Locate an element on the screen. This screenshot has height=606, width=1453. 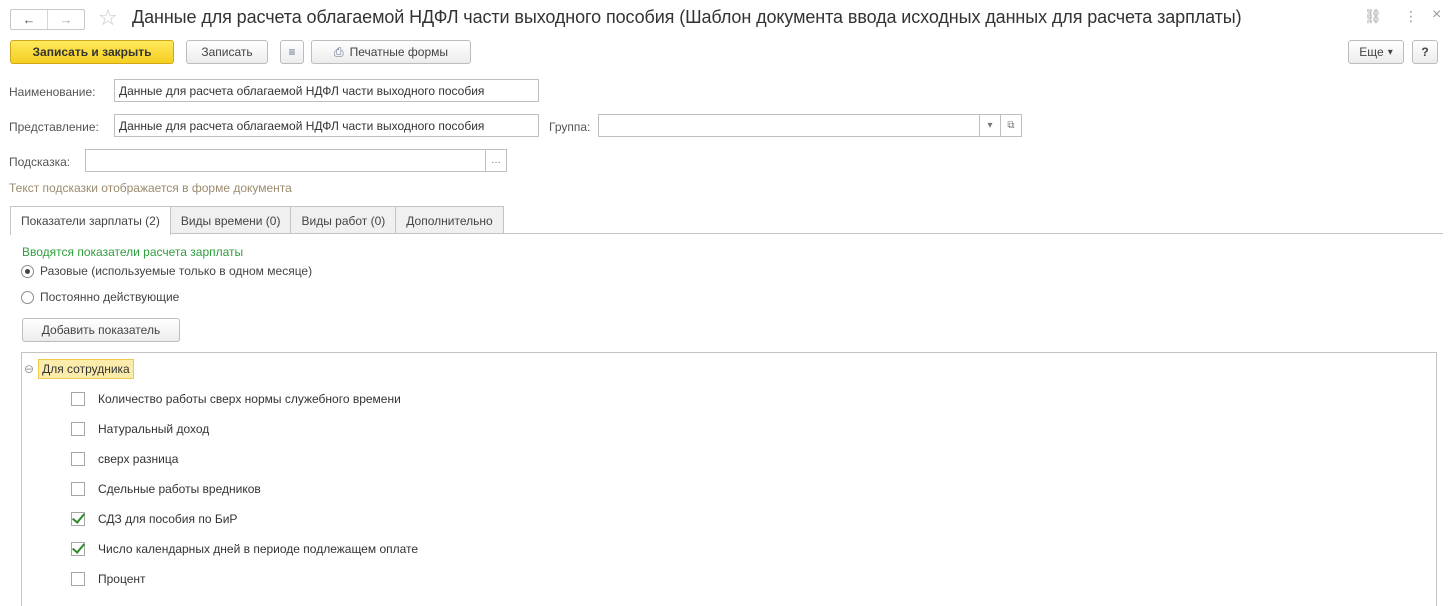
representation-label: Представление: is located at coordinates (54, 127).